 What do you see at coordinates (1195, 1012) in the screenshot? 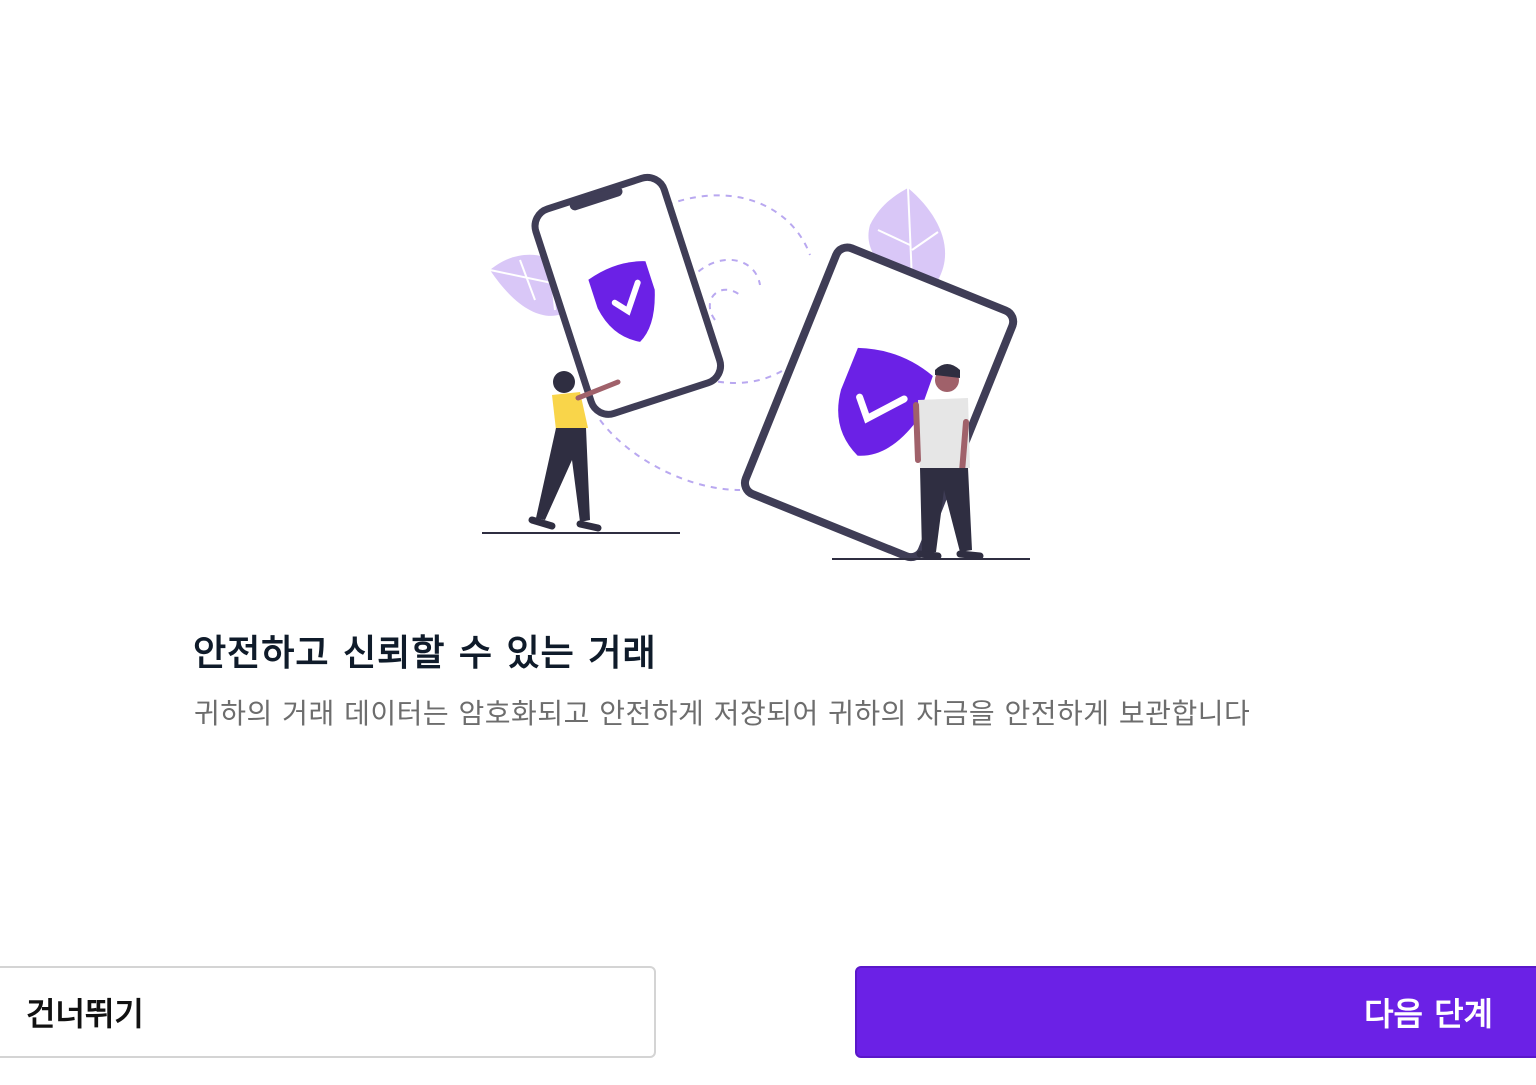
I see `next-step-button: 다음 단계` at bounding box center [1195, 1012].